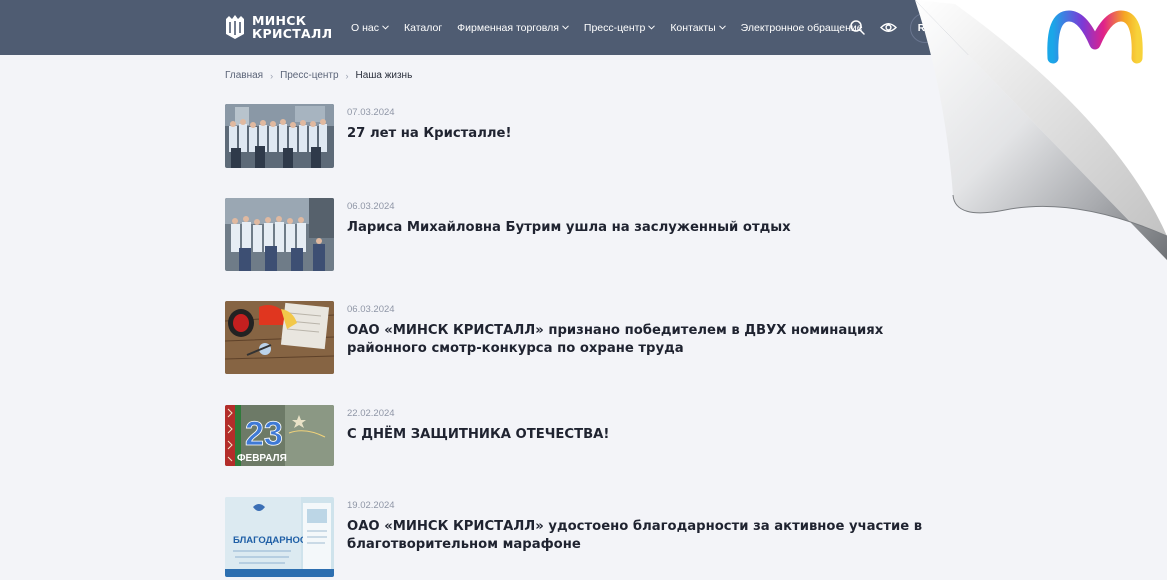  Describe the element at coordinates (888, 27) in the screenshot. I see `eye-icon` at that location.